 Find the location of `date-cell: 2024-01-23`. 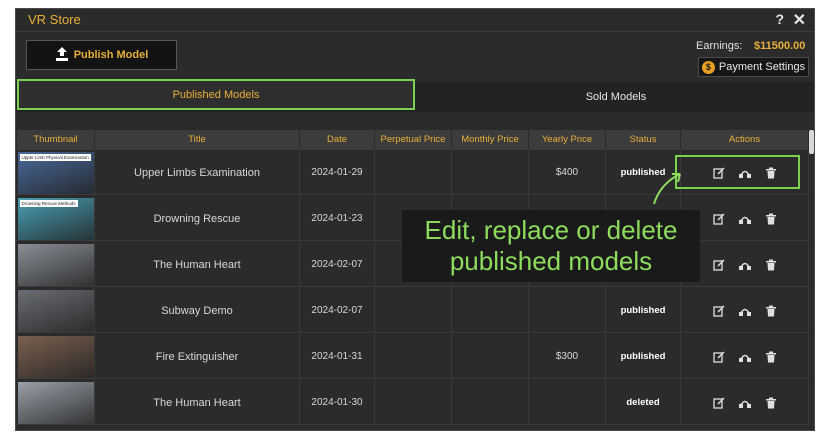

date-cell: 2024-01-23 is located at coordinates (337, 218).